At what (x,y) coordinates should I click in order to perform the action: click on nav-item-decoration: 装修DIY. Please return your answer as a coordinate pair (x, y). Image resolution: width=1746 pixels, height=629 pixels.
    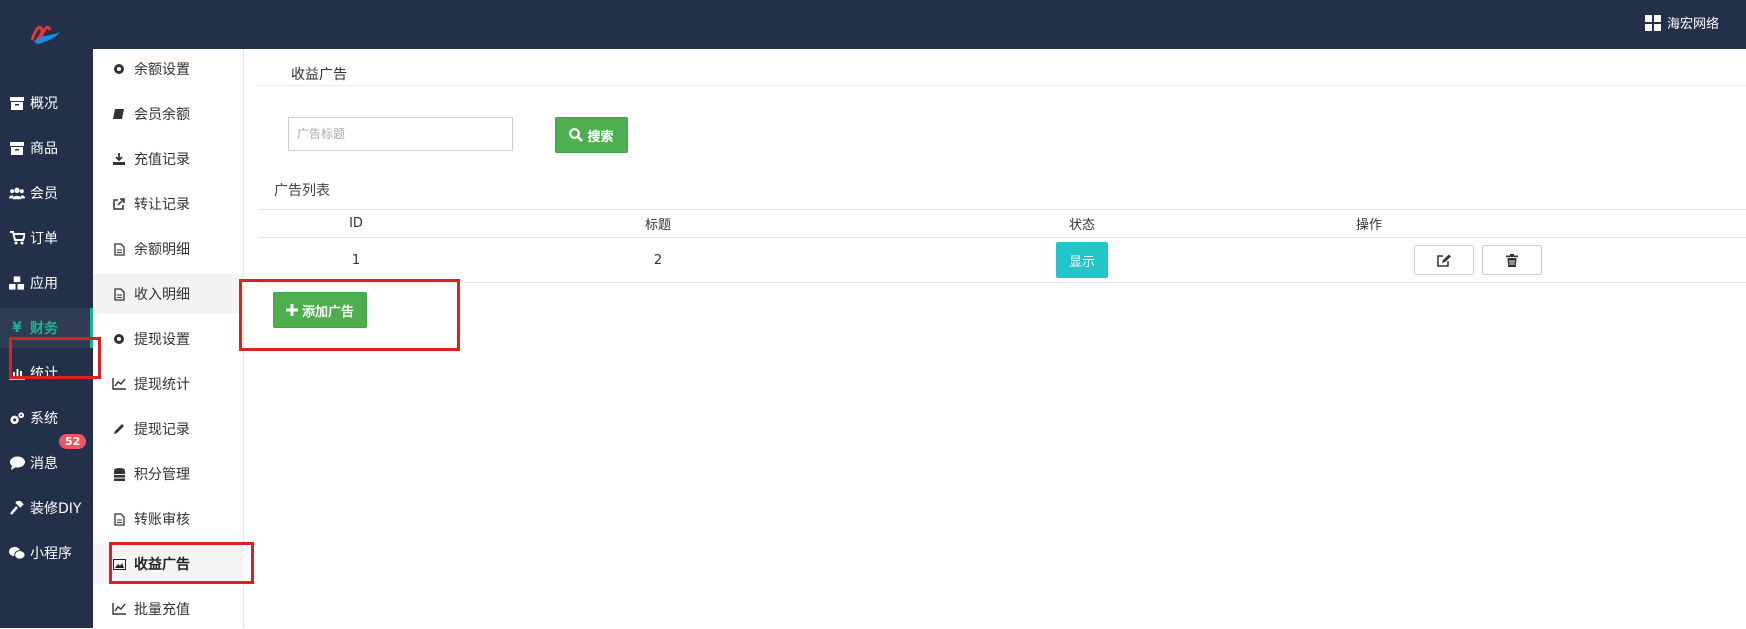
    Looking at the image, I should click on (46, 508).